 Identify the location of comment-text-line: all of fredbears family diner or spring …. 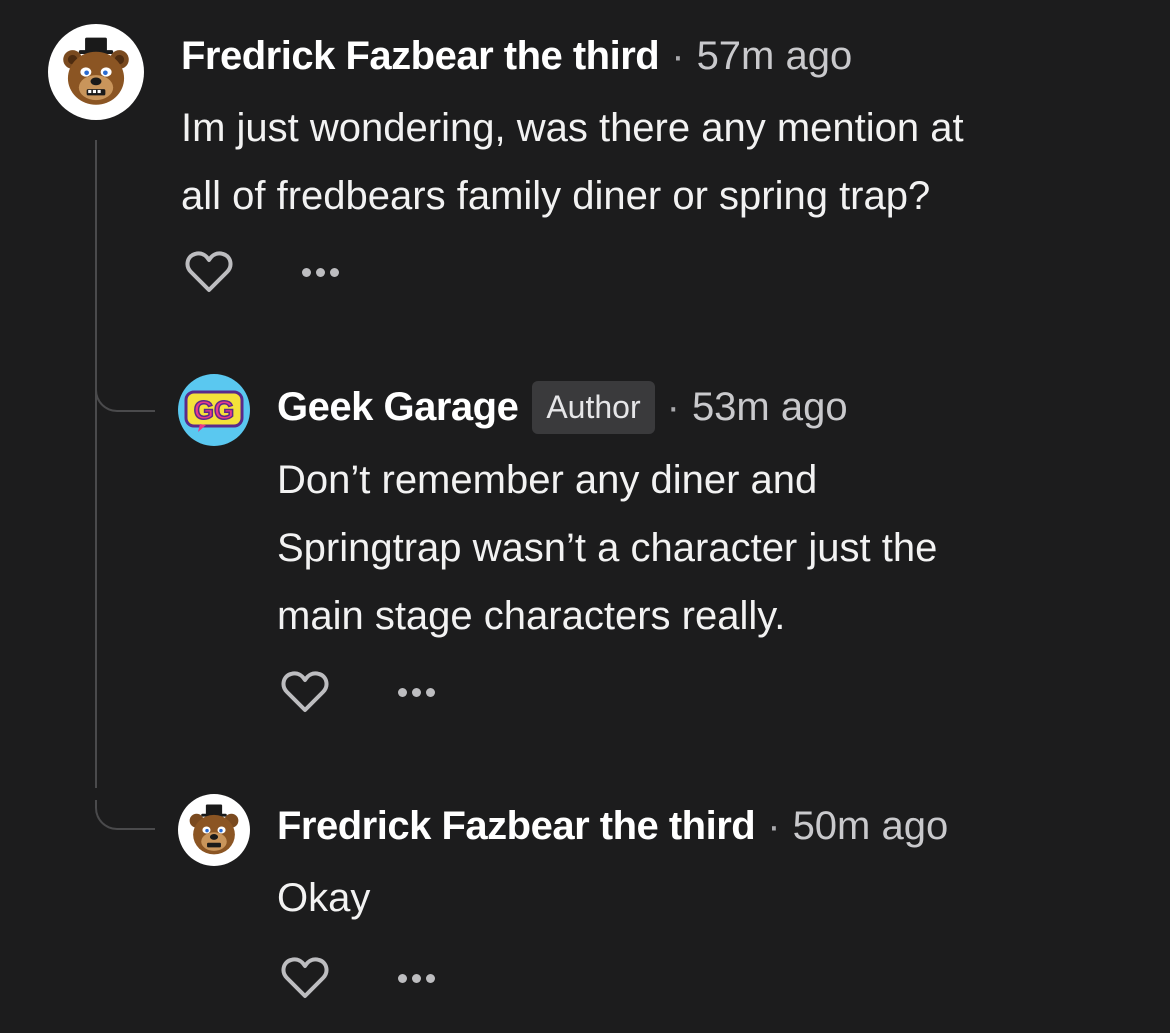
(556, 196).